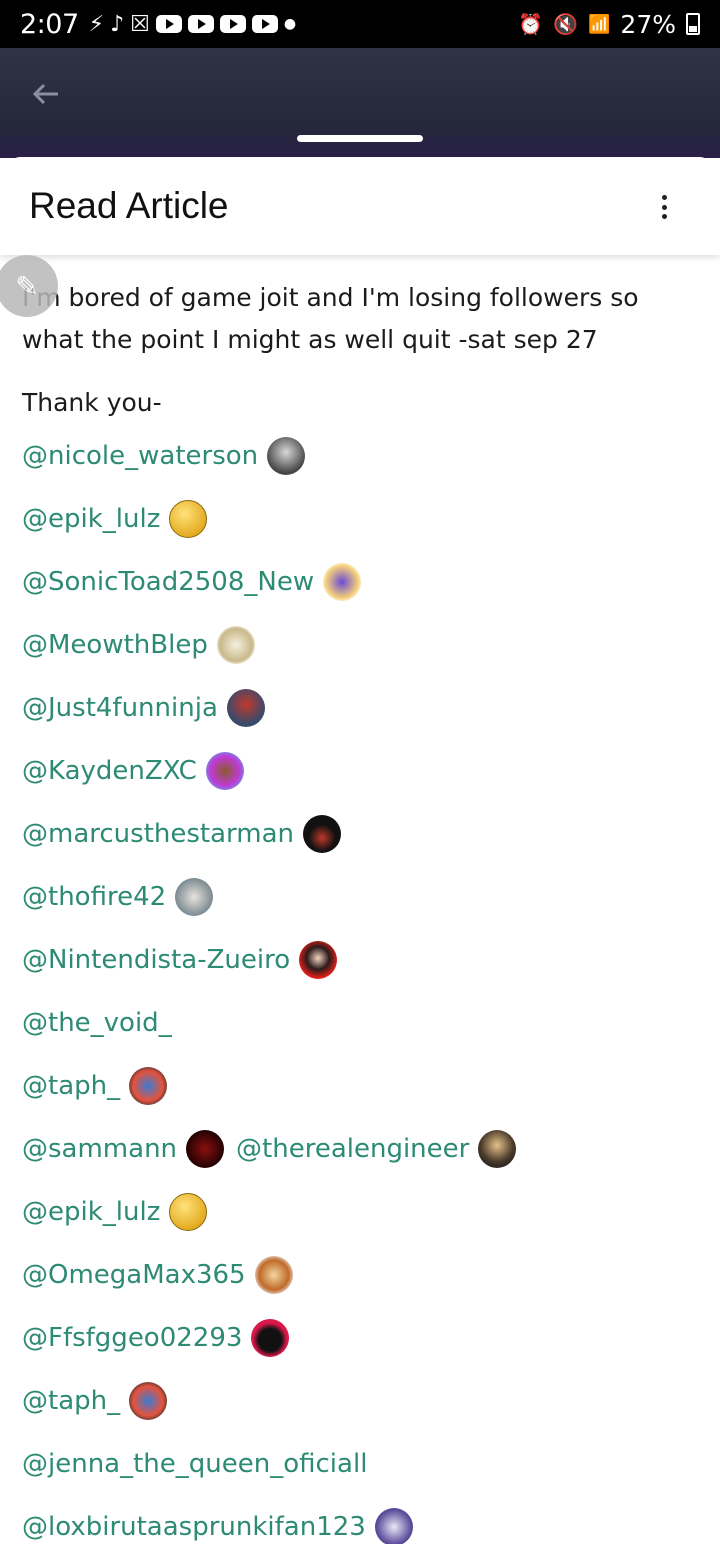 The width and height of the screenshot is (720, 1544). Describe the element at coordinates (360, 138) in the screenshot. I see `sheet-drag-handle` at that location.